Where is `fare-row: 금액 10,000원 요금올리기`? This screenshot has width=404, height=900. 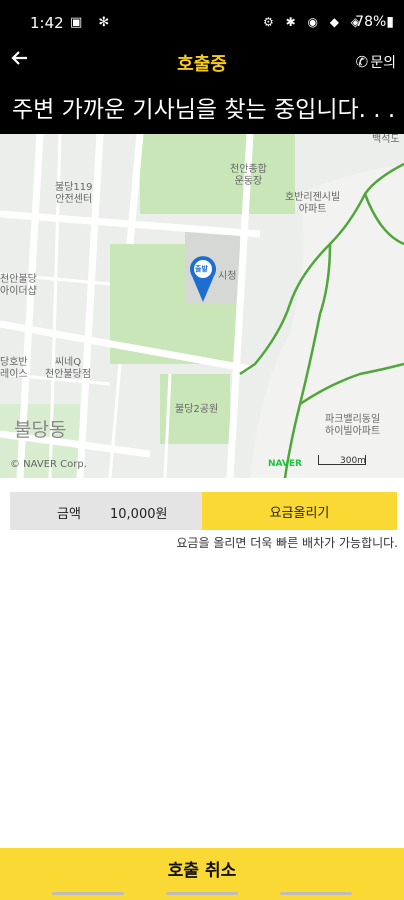 fare-row: 금액 10,000원 요금올리기 is located at coordinates (203, 511).